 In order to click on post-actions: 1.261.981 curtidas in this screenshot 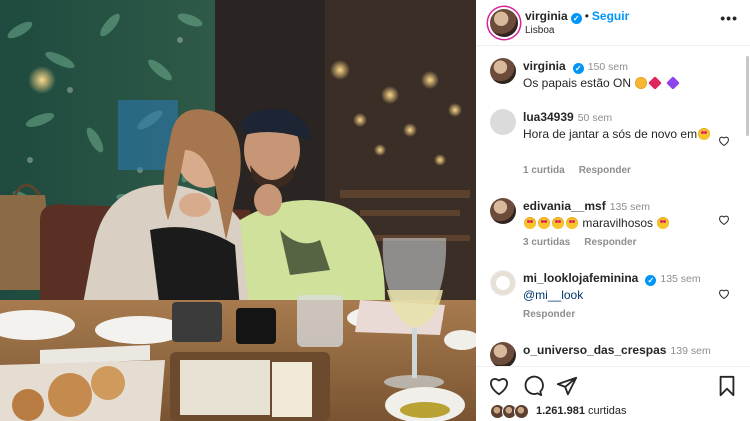, I will do `click(613, 393)`.